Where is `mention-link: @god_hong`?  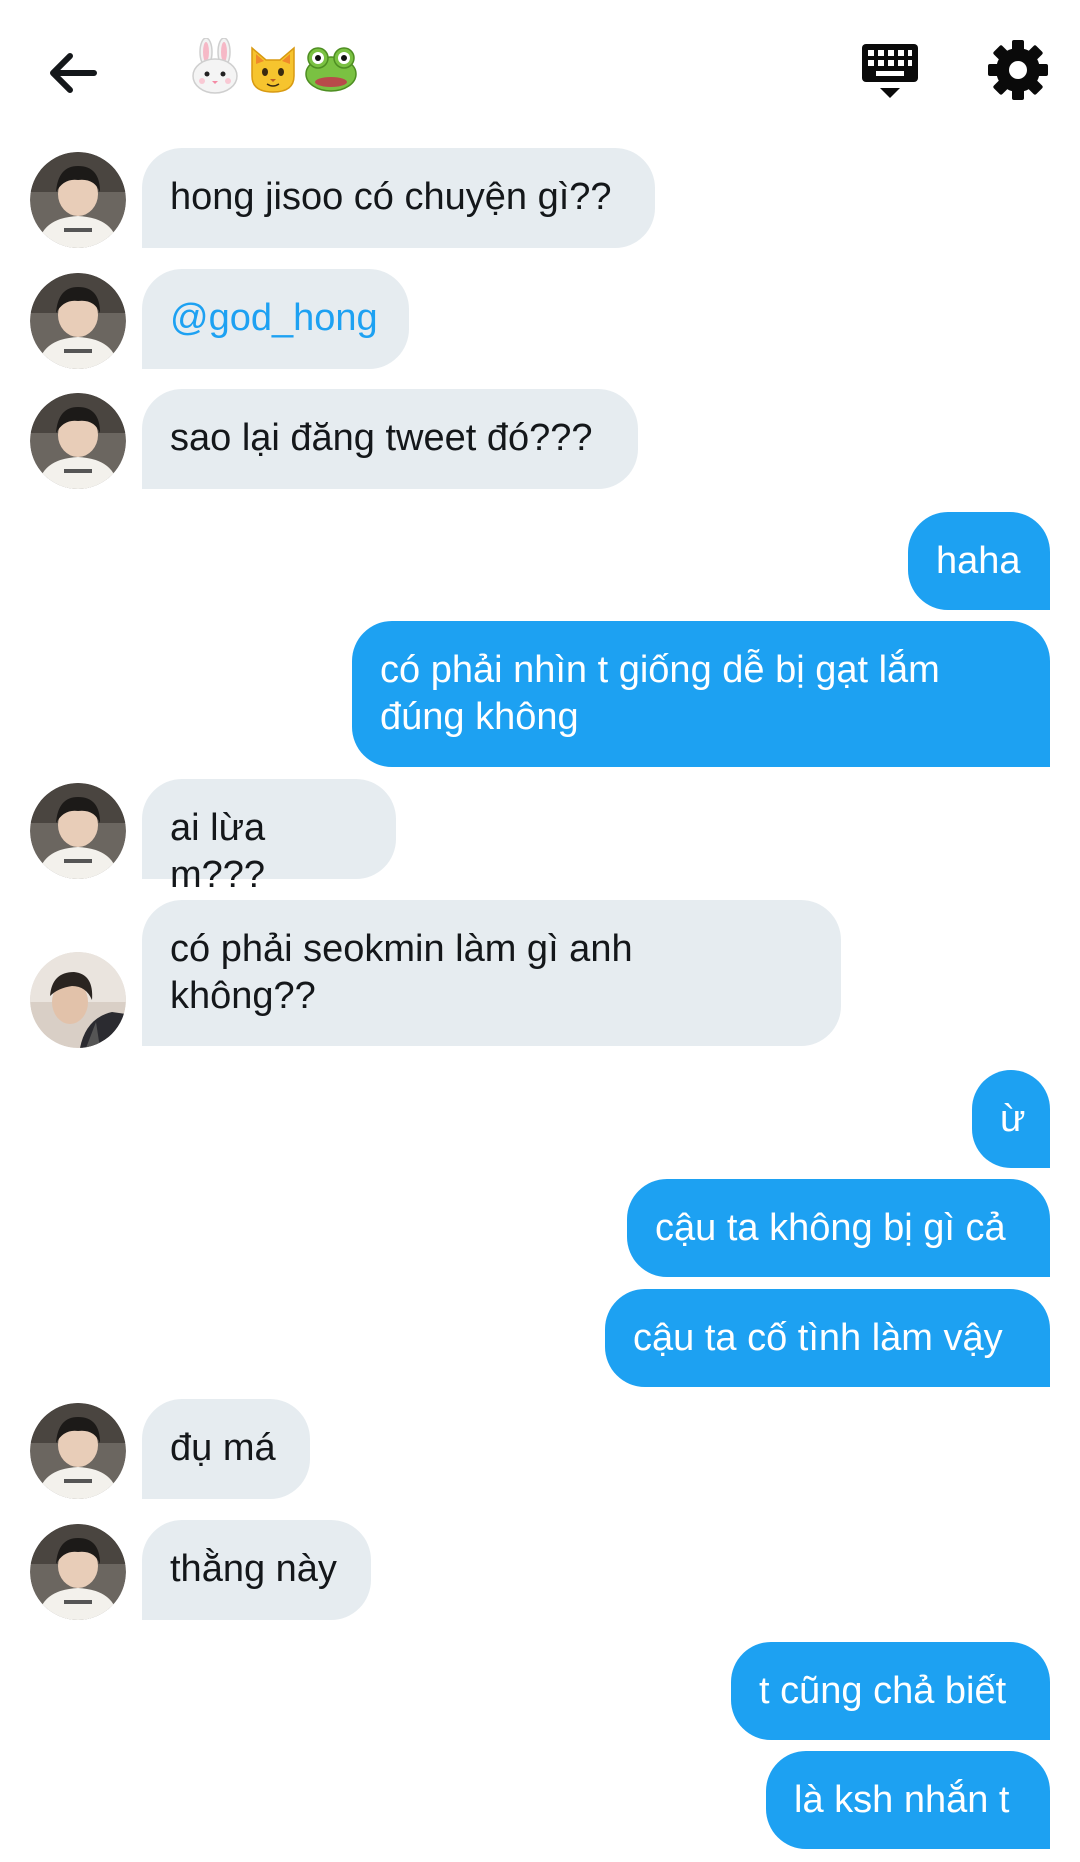
mention-link: @god_hong is located at coordinates (274, 318).